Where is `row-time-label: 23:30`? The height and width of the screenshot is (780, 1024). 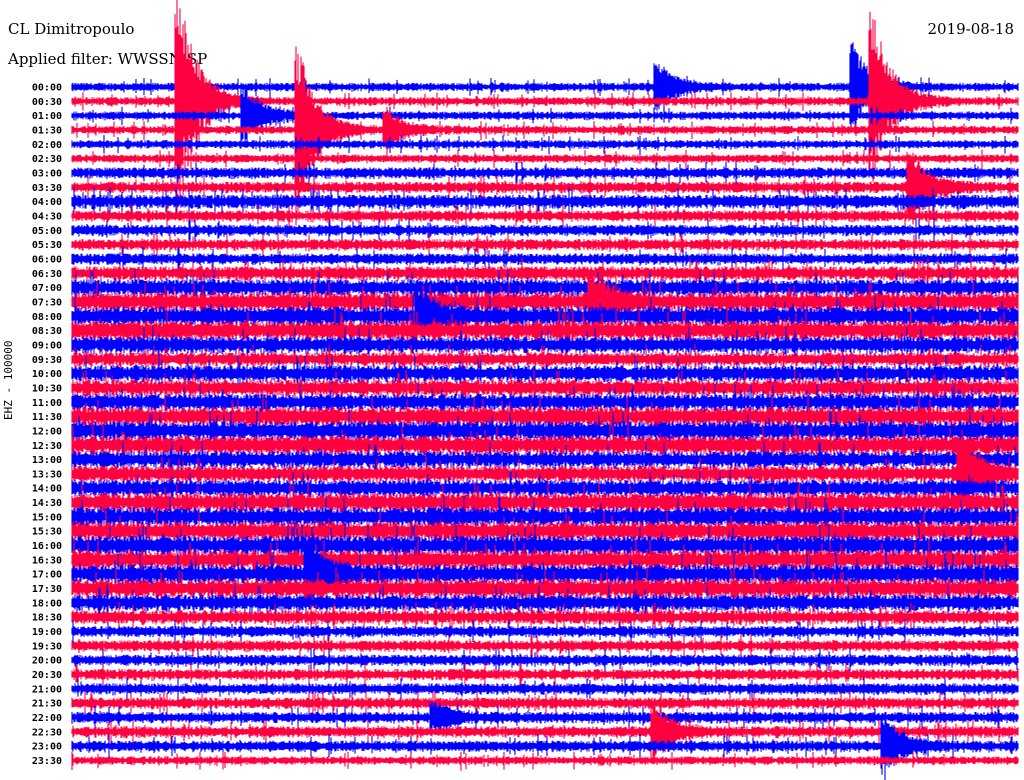 row-time-label: 23:30 is located at coordinates (47, 761).